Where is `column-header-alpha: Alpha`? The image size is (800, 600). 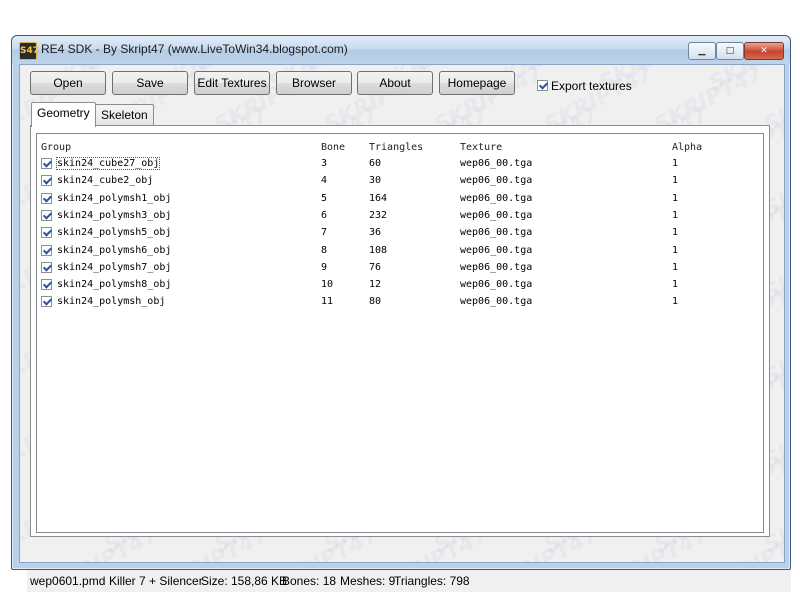
column-header-alpha: Alpha is located at coordinates (687, 147).